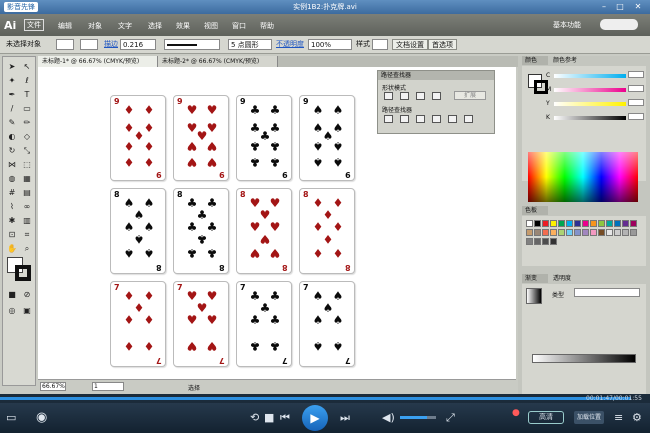  What do you see at coordinates (27, 235) in the screenshot?
I see `slice-tool-icon: ⌗` at bounding box center [27, 235].